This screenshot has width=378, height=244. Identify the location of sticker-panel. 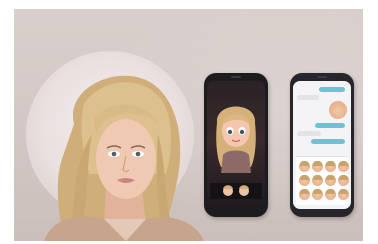
(322, 180).